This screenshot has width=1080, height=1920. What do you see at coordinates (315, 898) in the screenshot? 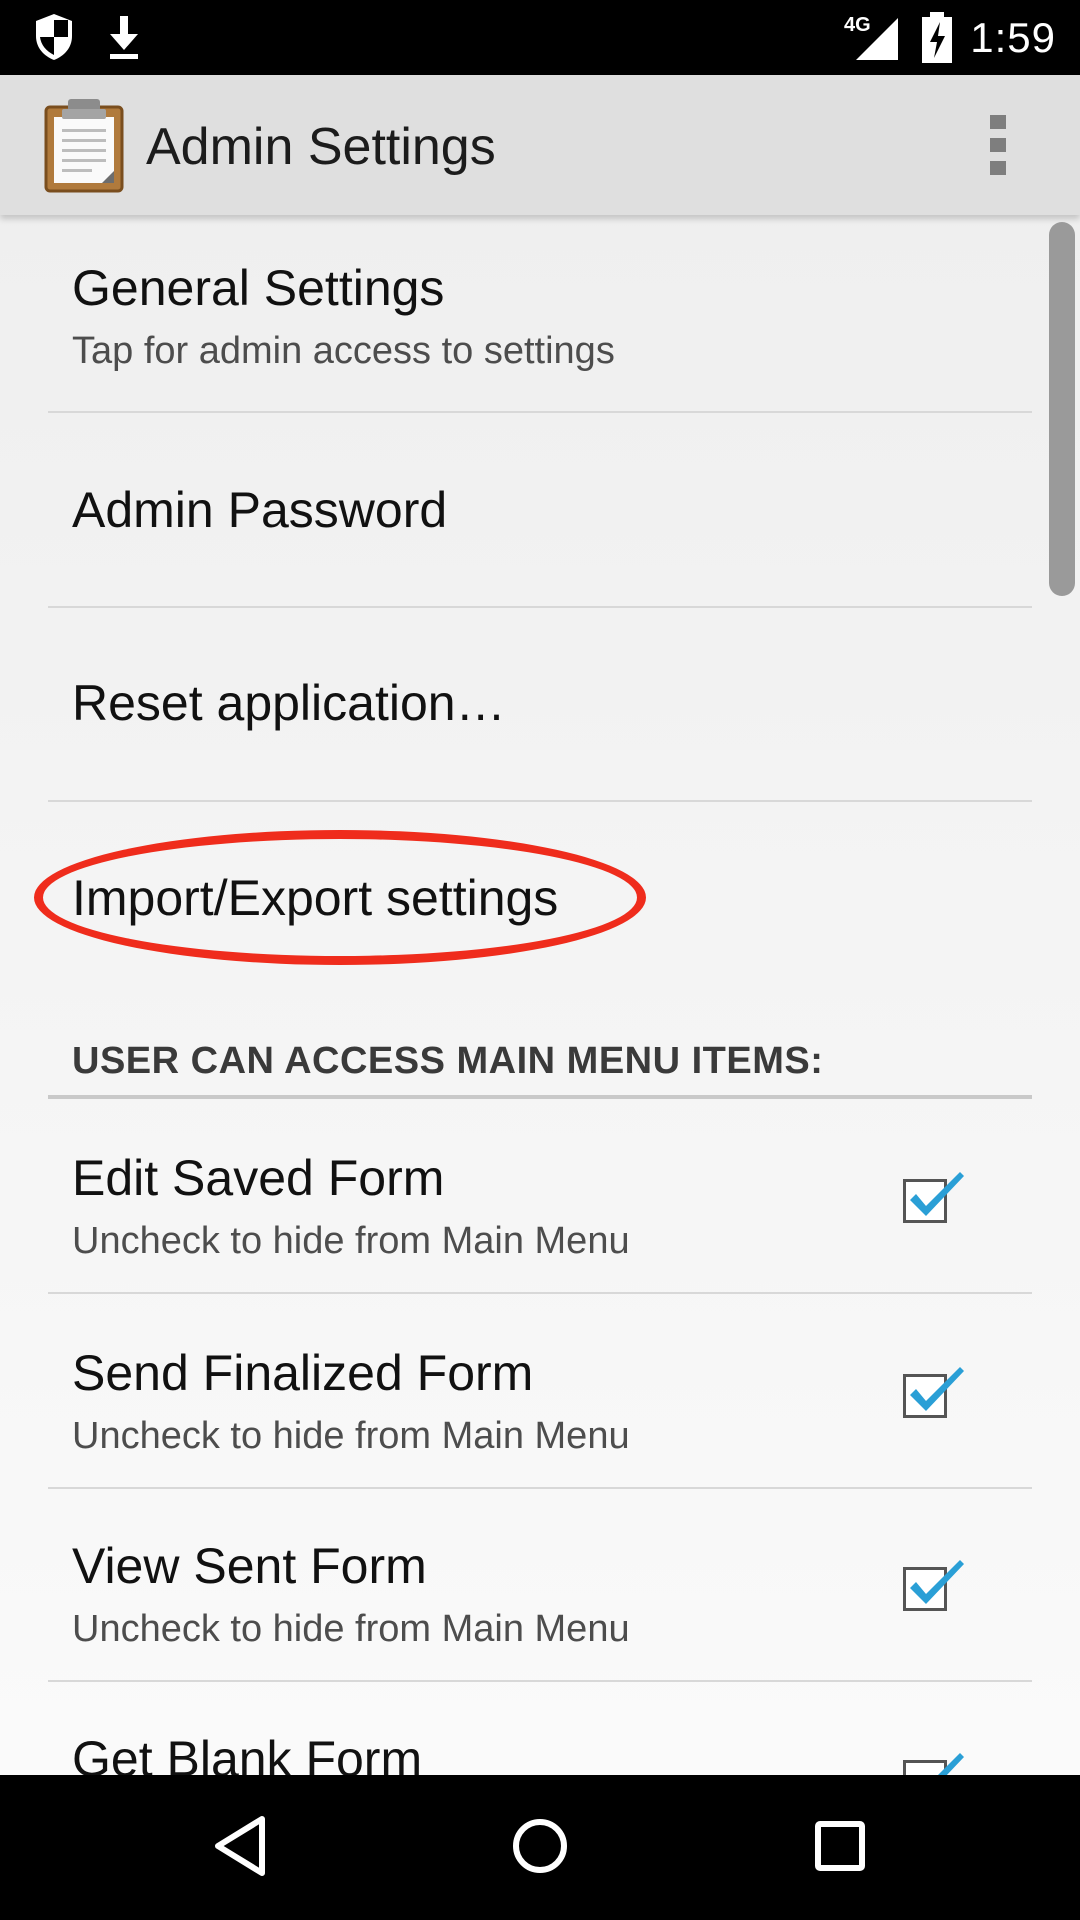
I see `pref-title: Import/Export settings` at bounding box center [315, 898].